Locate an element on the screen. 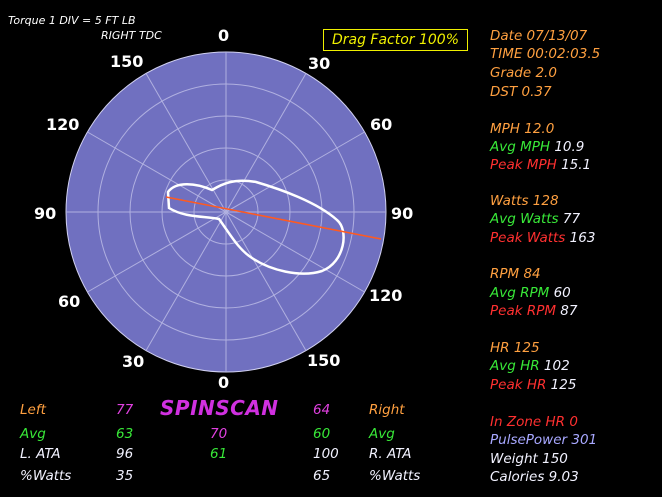 This screenshot has height=497, width=662. weight-readout: Weight 150 is located at coordinates (529, 459).